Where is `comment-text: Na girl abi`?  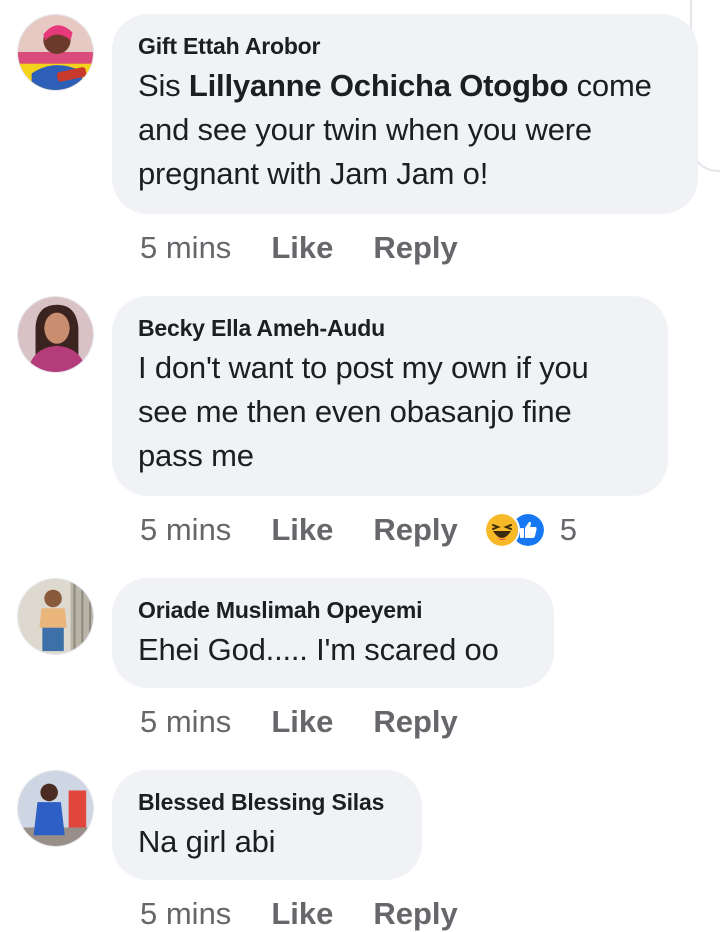 comment-text: Na girl abi is located at coordinates (207, 841).